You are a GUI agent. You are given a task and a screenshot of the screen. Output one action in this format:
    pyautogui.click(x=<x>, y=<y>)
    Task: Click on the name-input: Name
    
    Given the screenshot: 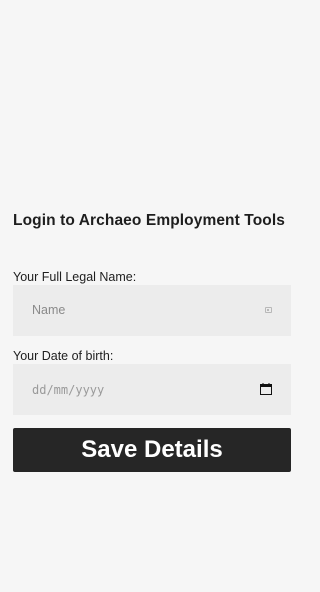 What is the action you would take?
    pyautogui.click(x=152, y=310)
    